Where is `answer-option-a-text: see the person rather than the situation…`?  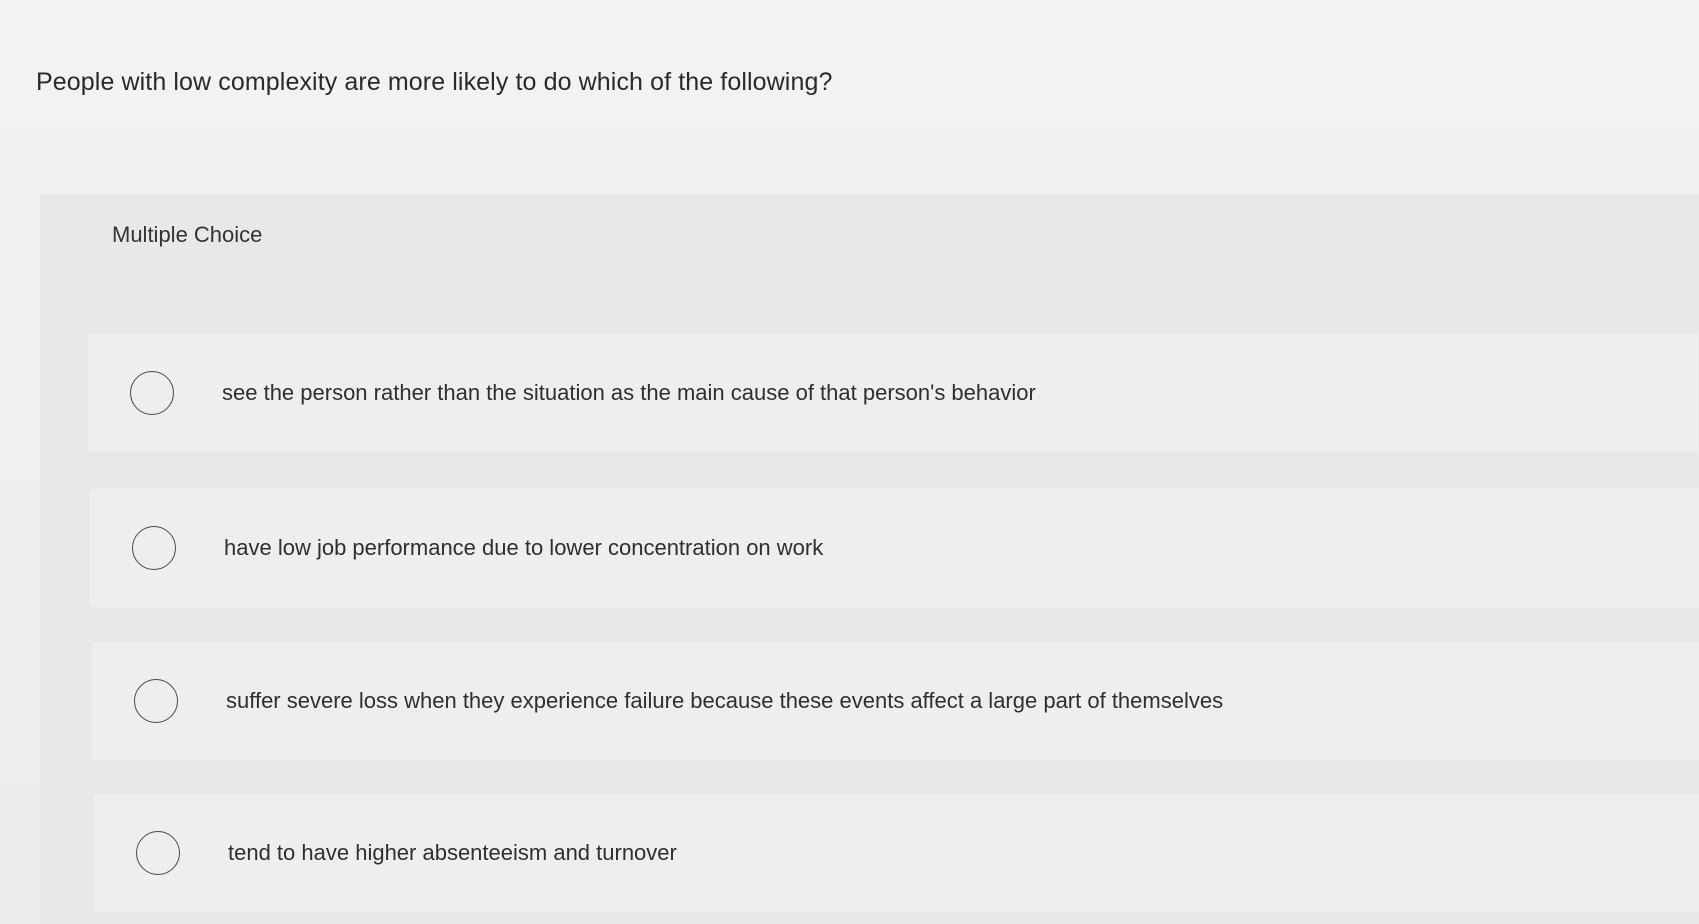 answer-option-a-text: see the person rather than the situation… is located at coordinates (629, 392).